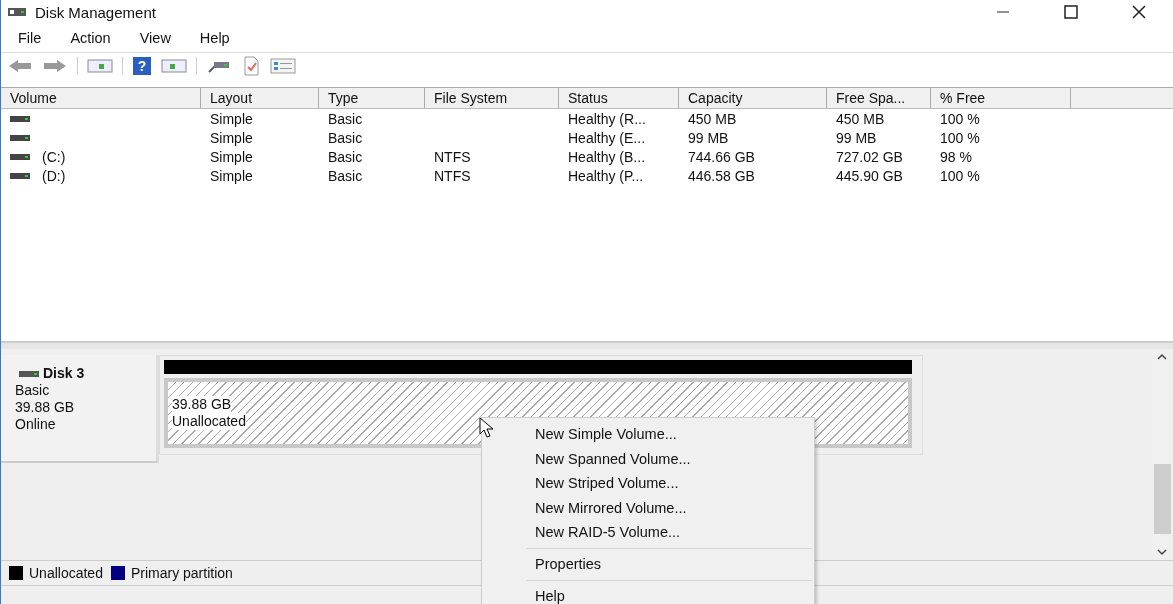  Describe the element at coordinates (721, 175) in the screenshot. I see `table-cell: 446.58 GB` at that location.